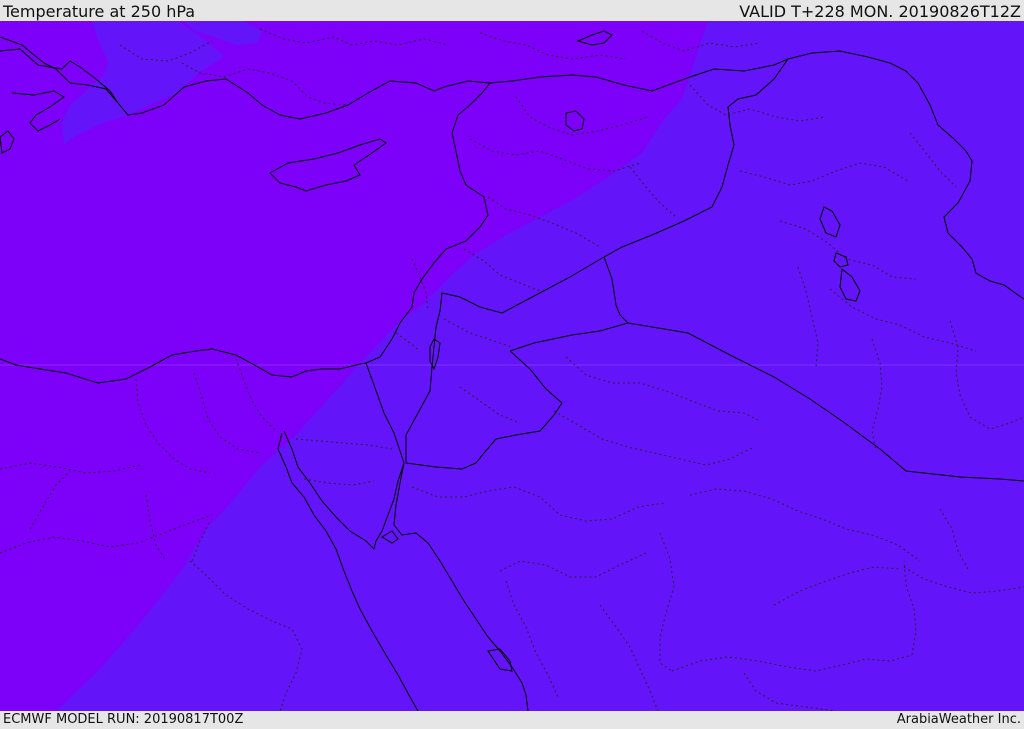  Describe the element at coordinates (99, 11) in the screenshot. I see `map-title: Temperature at 250 hPa` at that location.